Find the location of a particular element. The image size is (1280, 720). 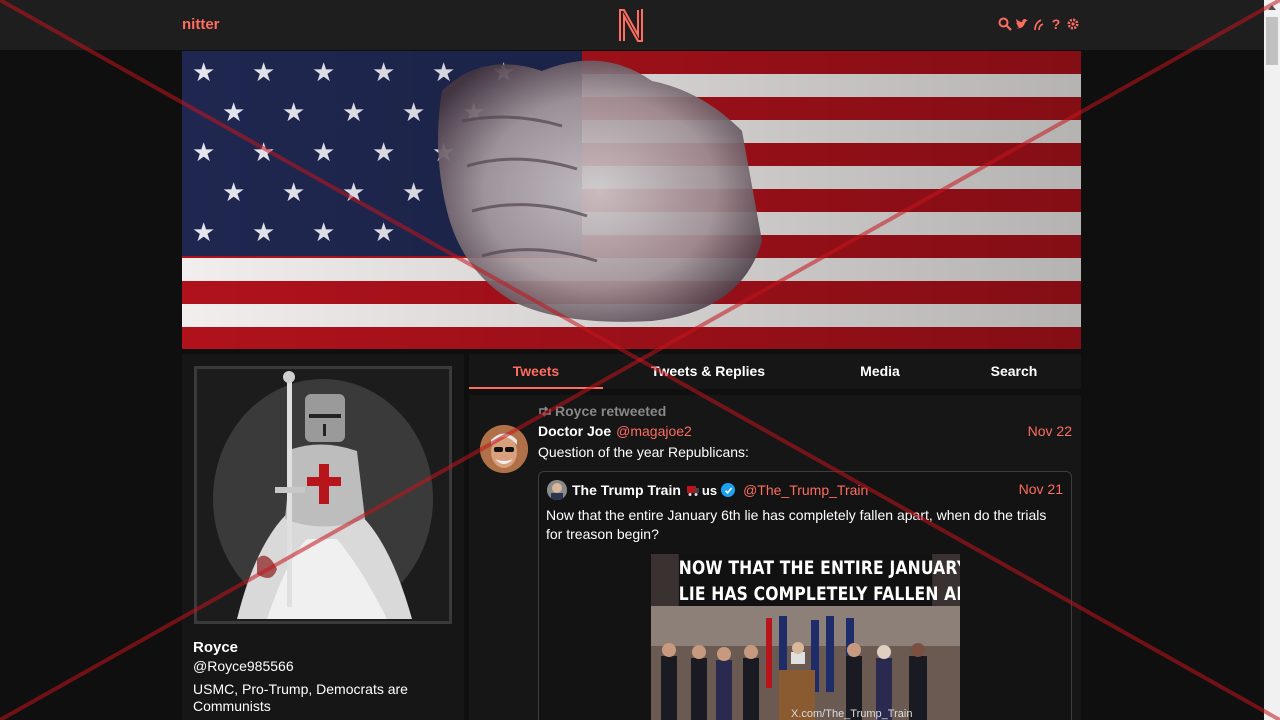

tweet-avatar is located at coordinates (504, 449).